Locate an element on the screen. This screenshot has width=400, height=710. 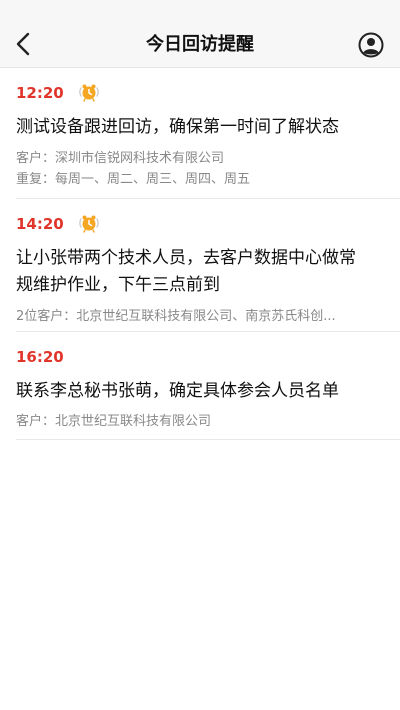
reminder-content-line: 让小张带两个技术人员，去客户数据中心做常 is located at coordinates (186, 258).